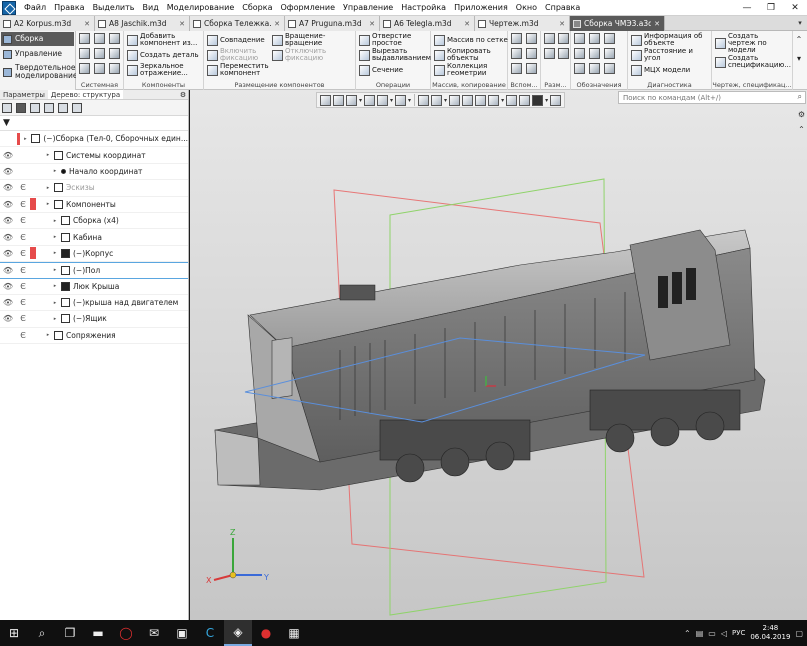  I want to click on diameter-dim-icon, so click(563, 53).